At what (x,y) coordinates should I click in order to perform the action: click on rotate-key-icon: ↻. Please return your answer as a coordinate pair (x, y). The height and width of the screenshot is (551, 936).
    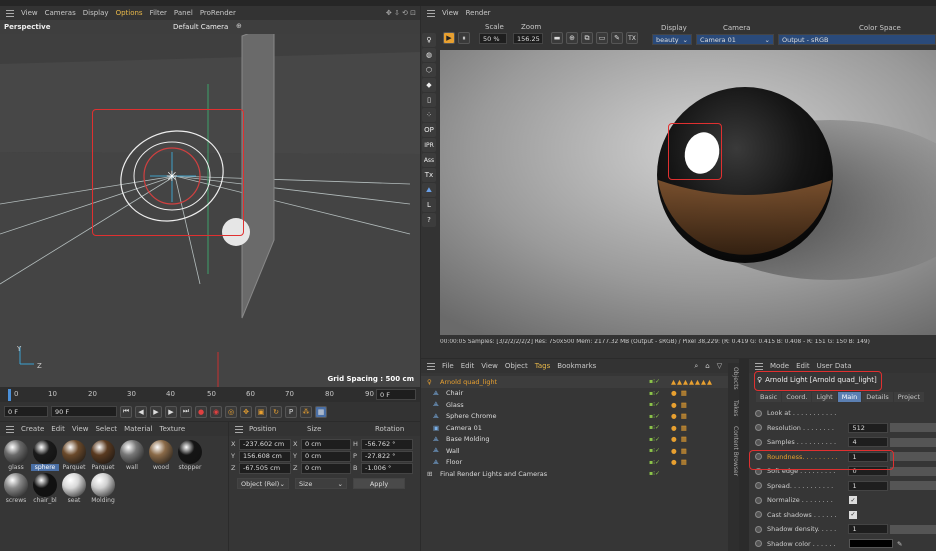
    Looking at the image, I should click on (276, 411).